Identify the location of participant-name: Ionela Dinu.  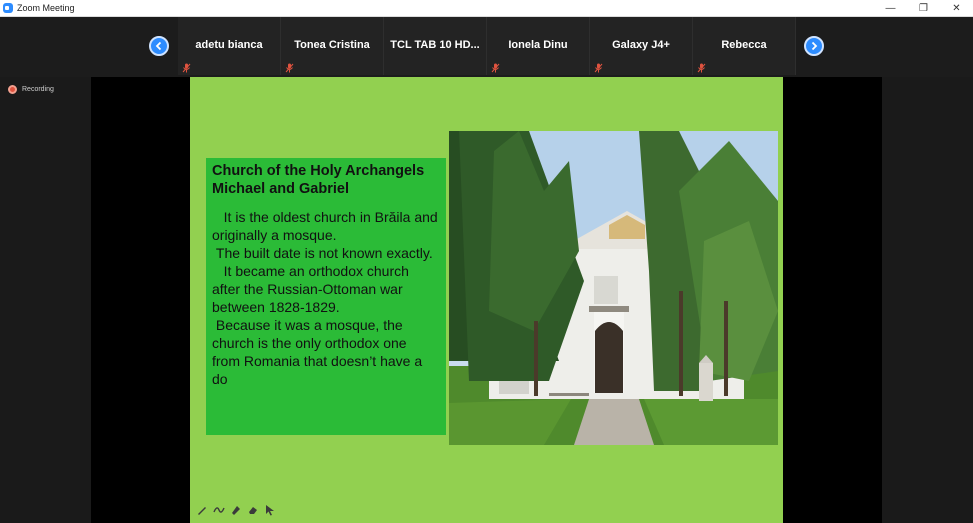
(538, 45).